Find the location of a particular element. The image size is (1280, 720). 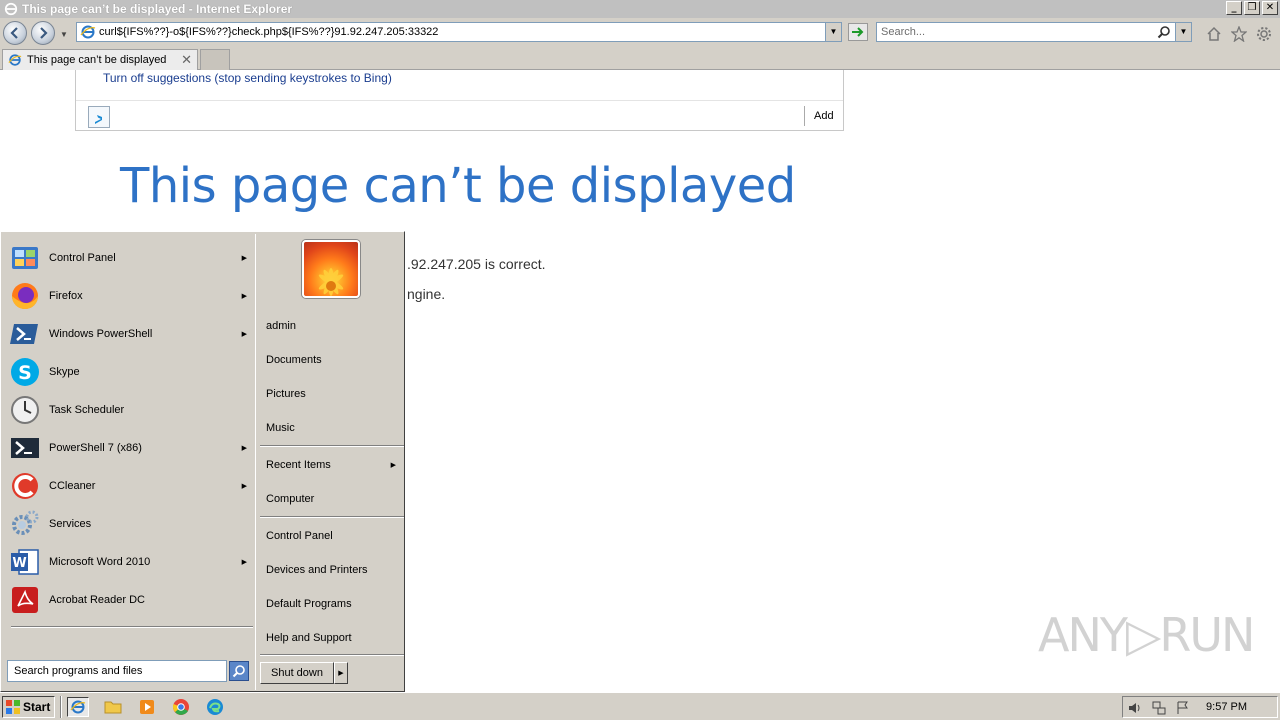

search-box: ▼ is located at coordinates (1034, 32).